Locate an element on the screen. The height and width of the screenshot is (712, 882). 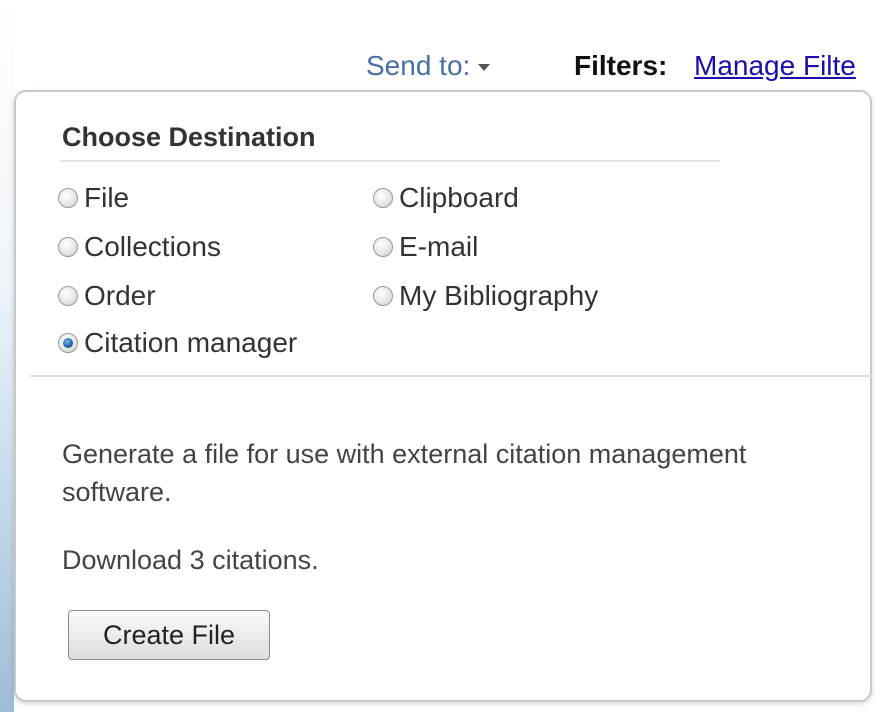
radio-button-selected is located at coordinates (68, 343).